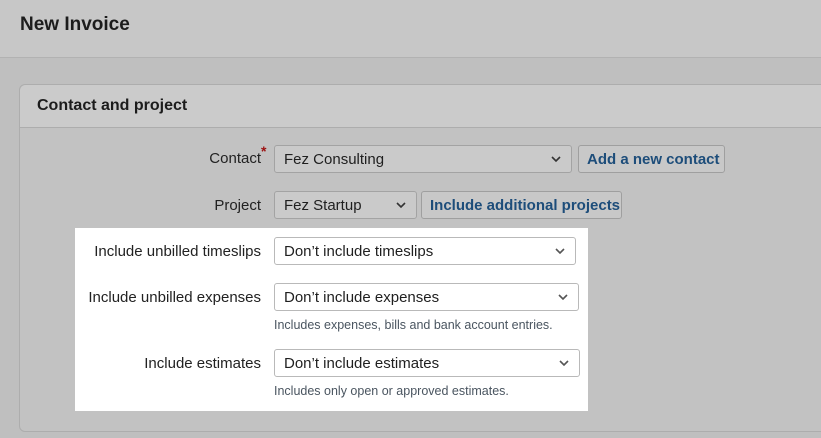 Image resolution: width=821 pixels, height=438 pixels. I want to click on estimates-select-value: Don’t include estimates, so click(362, 363).